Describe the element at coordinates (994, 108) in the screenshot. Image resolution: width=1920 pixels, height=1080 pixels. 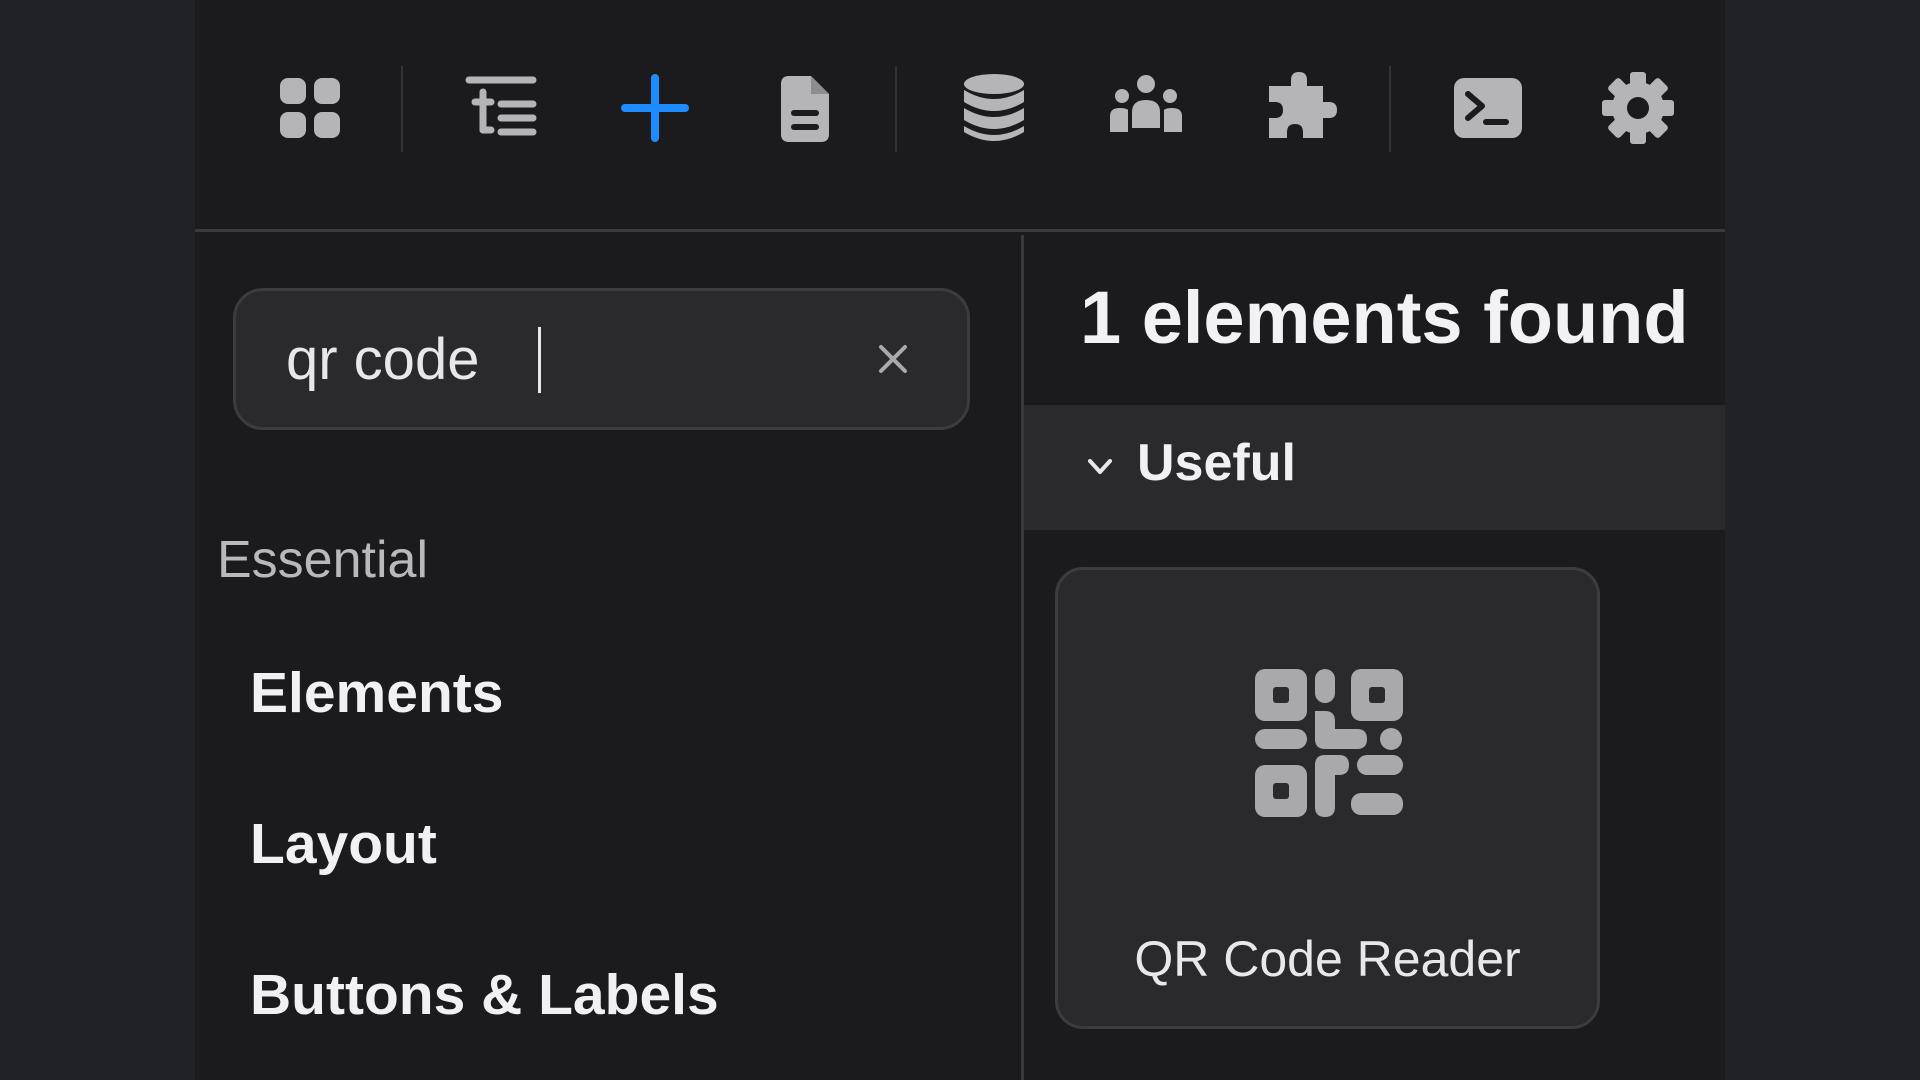
I see `database-icon` at that location.